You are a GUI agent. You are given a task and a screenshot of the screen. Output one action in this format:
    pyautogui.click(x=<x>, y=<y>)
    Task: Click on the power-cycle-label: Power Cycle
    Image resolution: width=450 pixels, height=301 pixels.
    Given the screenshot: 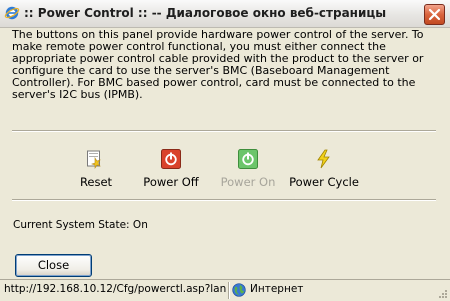 What is the action you would take?
    pyautogui.click(x=324, y=182)
    